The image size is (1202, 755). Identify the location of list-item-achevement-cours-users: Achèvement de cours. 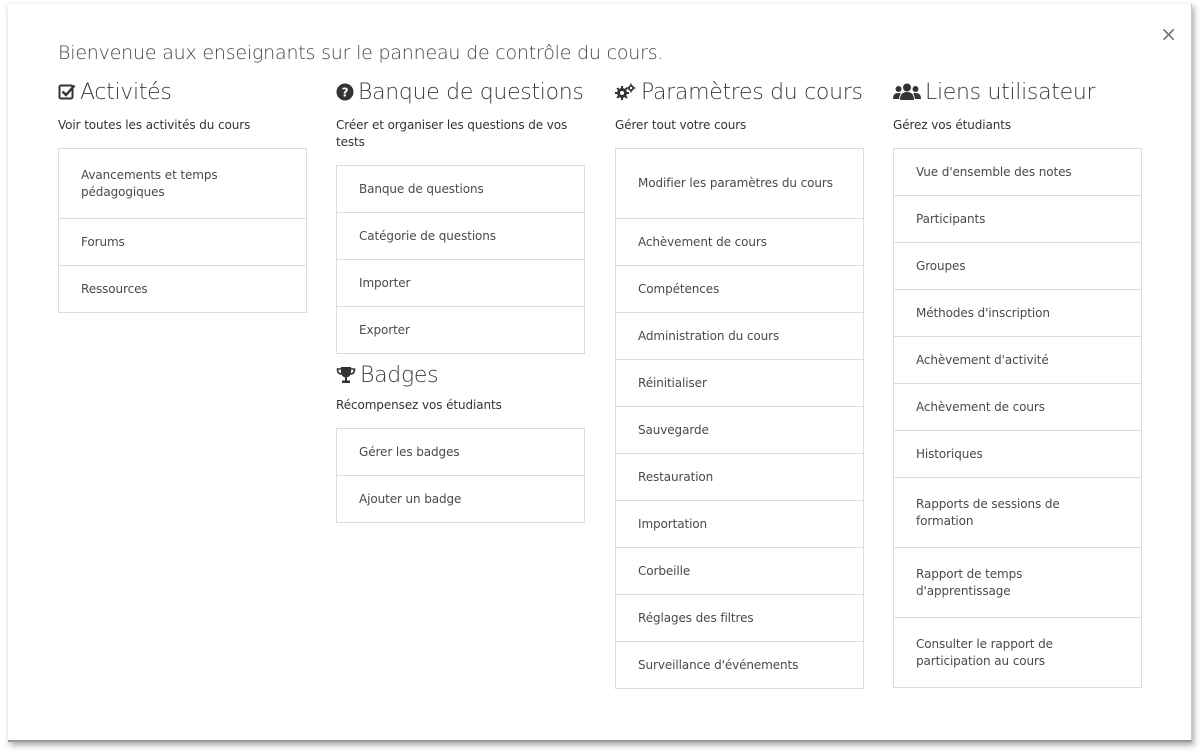
(1017, 407).